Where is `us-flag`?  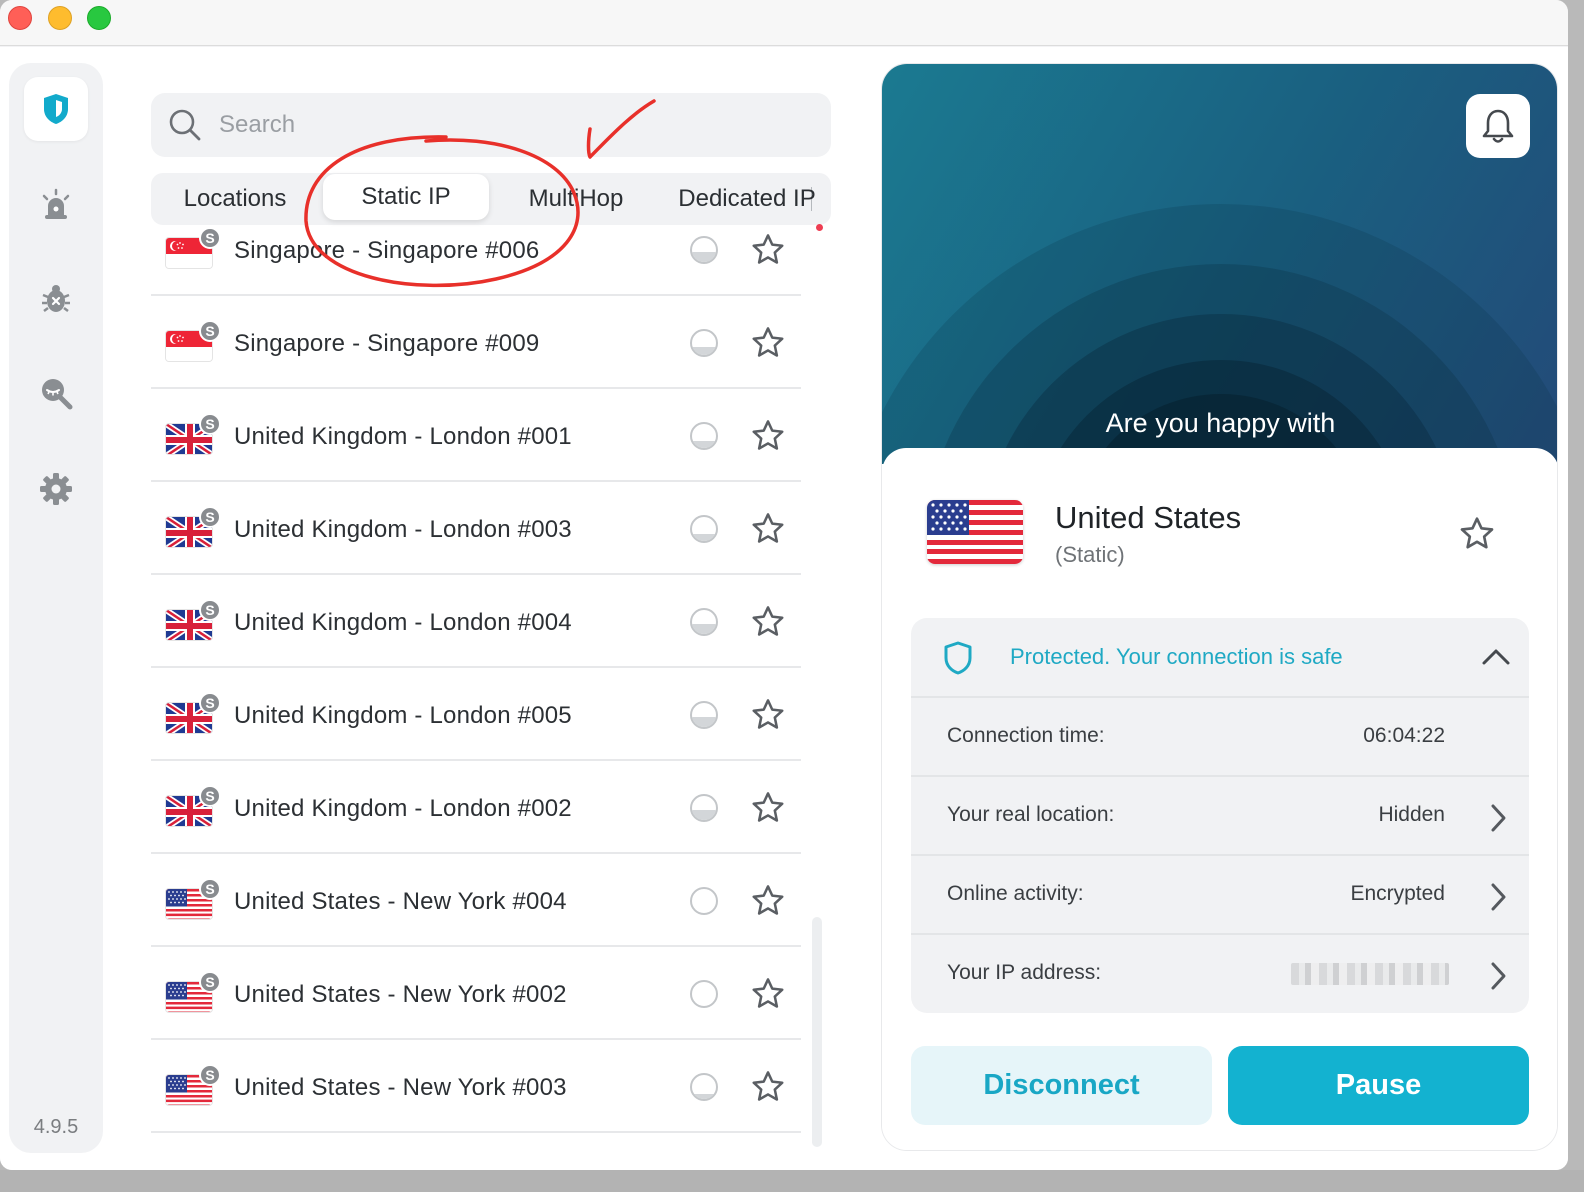 us-flag is located at coordinates (975, 532).